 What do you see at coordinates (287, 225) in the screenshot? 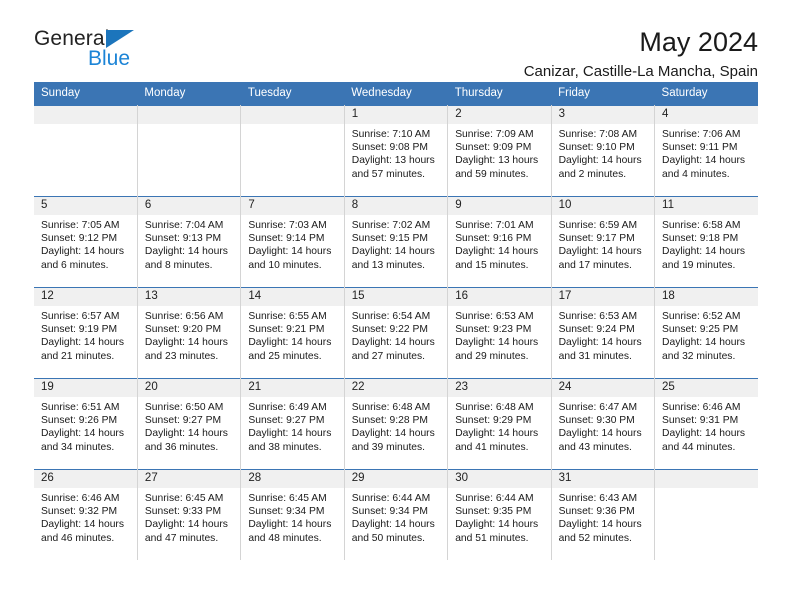
I see `sunrise-text: Sunrise: 7:03 AM` at bounding box center [287, 225].